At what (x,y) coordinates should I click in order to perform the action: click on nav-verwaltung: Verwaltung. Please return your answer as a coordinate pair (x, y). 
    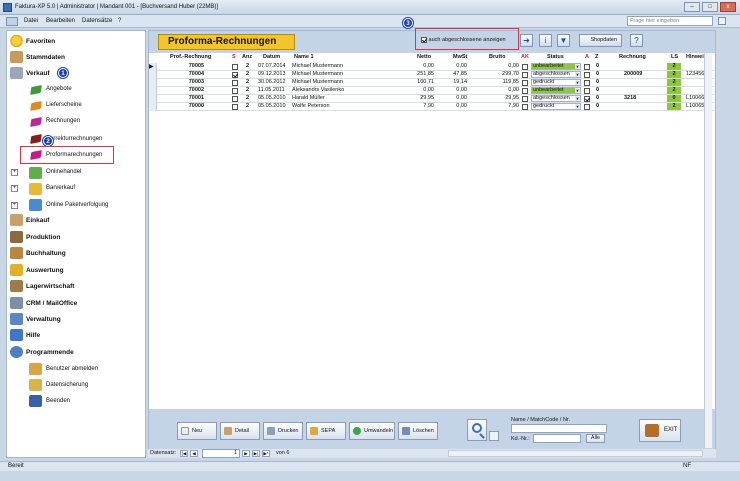
    Looking at the image, I should click on (43, 319).